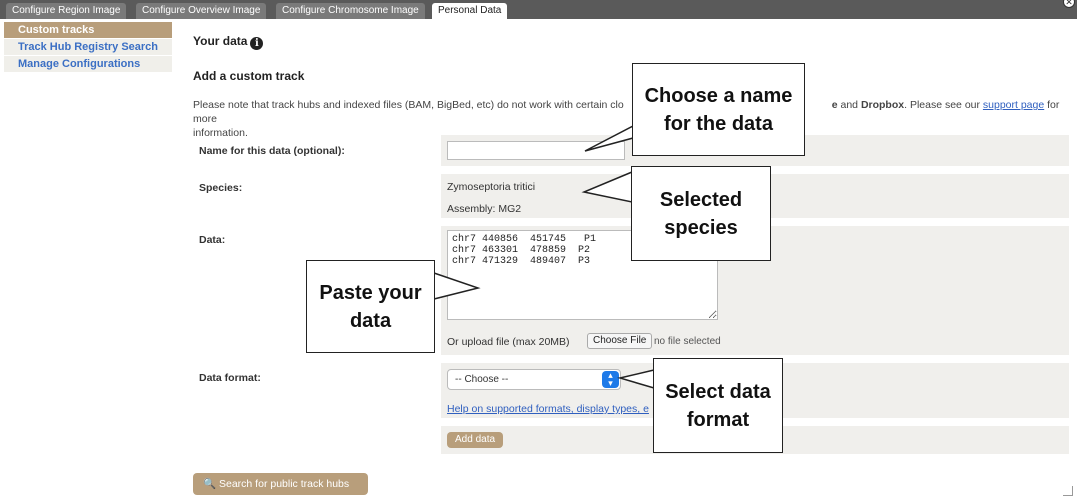 The image size is (1077, 500). I want to click on sidebar-item-custom-tracks: Custom tracks, so click(88, 30).